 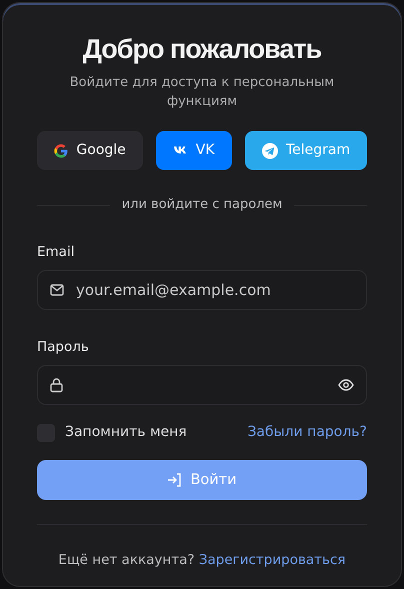 What do you see at coordinates (202, 49) in the screenshot?
I see `title: Добро пожаловать` at bounding box center [202, 49].